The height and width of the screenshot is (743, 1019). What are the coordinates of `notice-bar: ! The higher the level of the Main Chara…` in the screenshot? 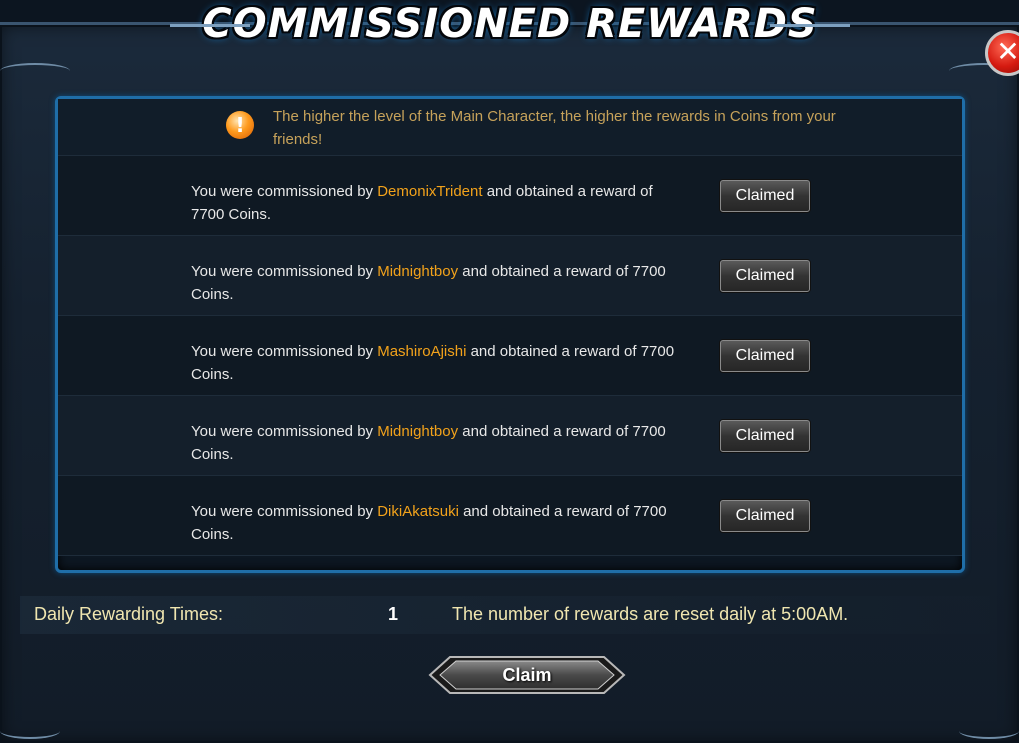 It's located at (510, 127).